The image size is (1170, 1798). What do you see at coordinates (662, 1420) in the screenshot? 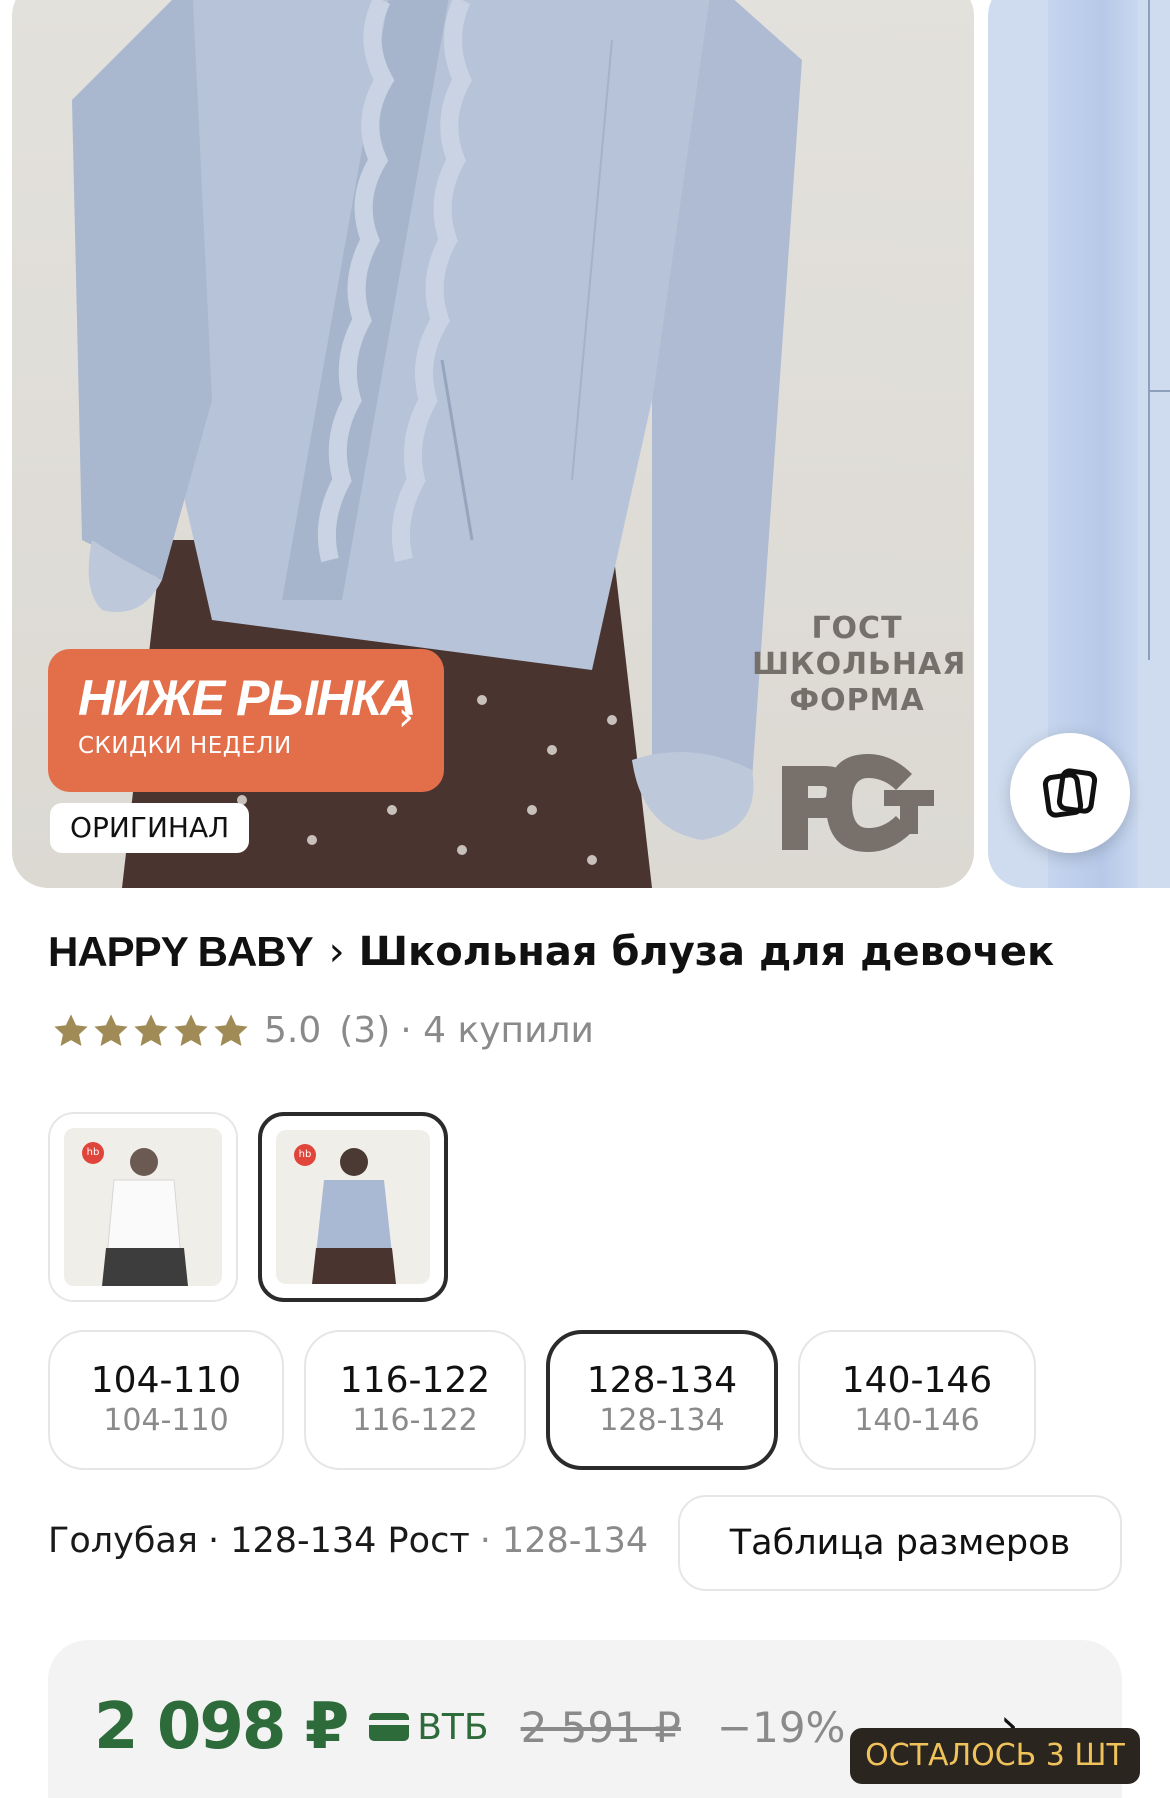
I see `size-sub-label: 128-134` at bounding box center [662, 1420].